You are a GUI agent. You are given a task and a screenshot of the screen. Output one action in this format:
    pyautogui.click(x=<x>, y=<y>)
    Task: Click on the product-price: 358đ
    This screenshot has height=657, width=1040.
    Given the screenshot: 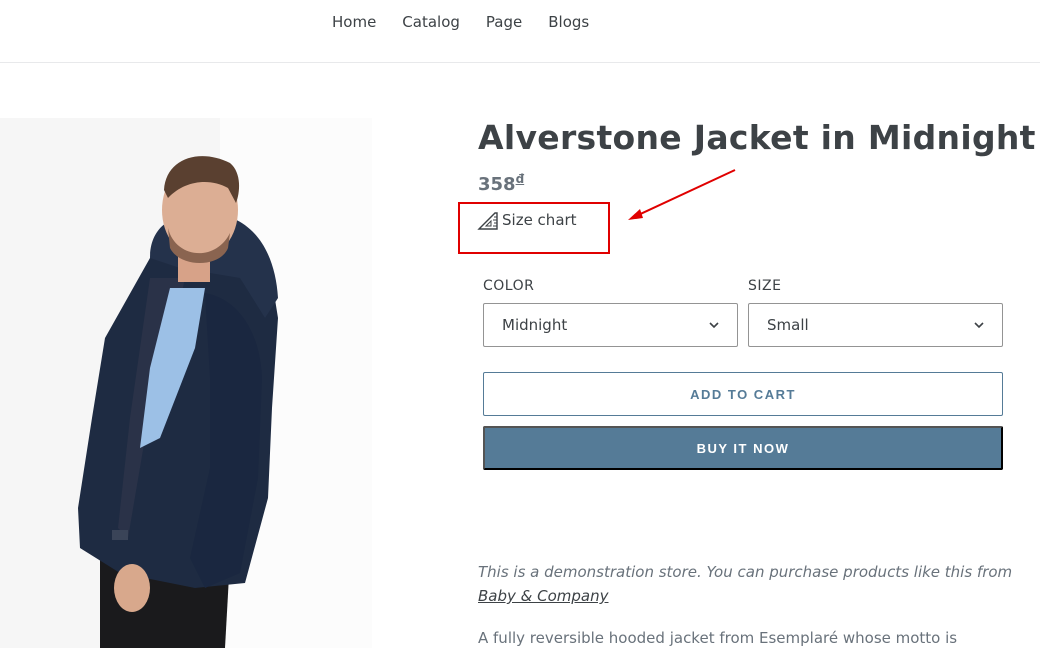 What is the action you would take?
    pyautogui.click(x=501, y=183)
    